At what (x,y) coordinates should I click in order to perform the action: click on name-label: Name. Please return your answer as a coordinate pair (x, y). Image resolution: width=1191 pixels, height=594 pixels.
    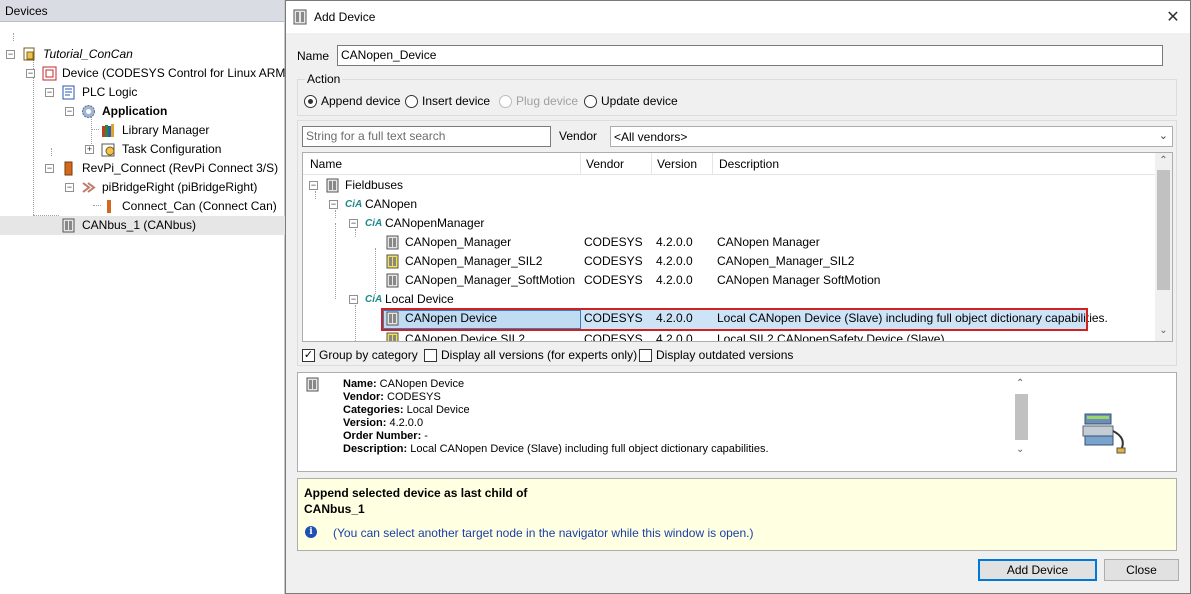
    Looking at the image, I should click on (313, 56).